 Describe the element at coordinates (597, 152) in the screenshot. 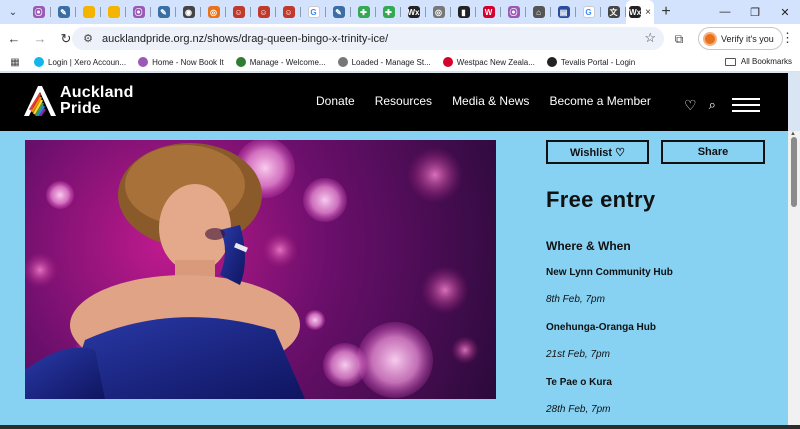

I see `wishlist-button: Wishlist ♡` at that location.